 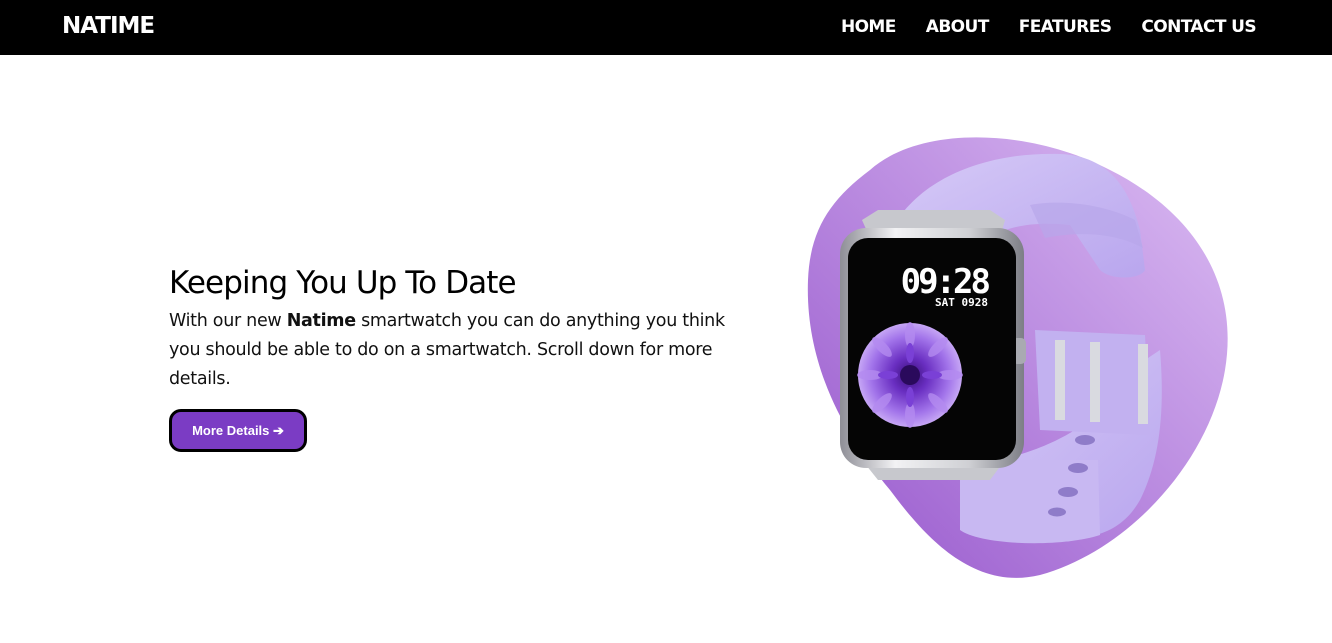 What do you see at coordinates (910, 375) in the screenshot?
I see `flower-watchface` at bounding box center [910, 375].